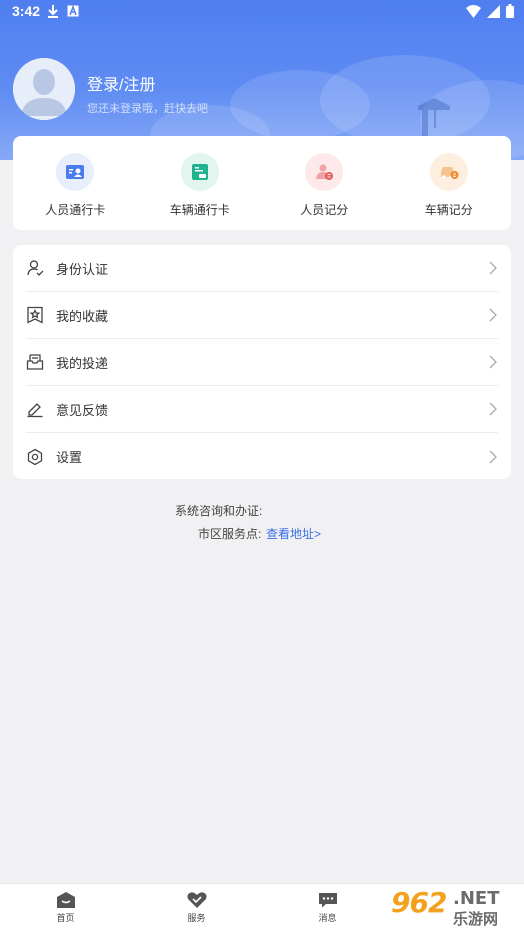  I want to click on tab-message: 消息, so click(327, 907).